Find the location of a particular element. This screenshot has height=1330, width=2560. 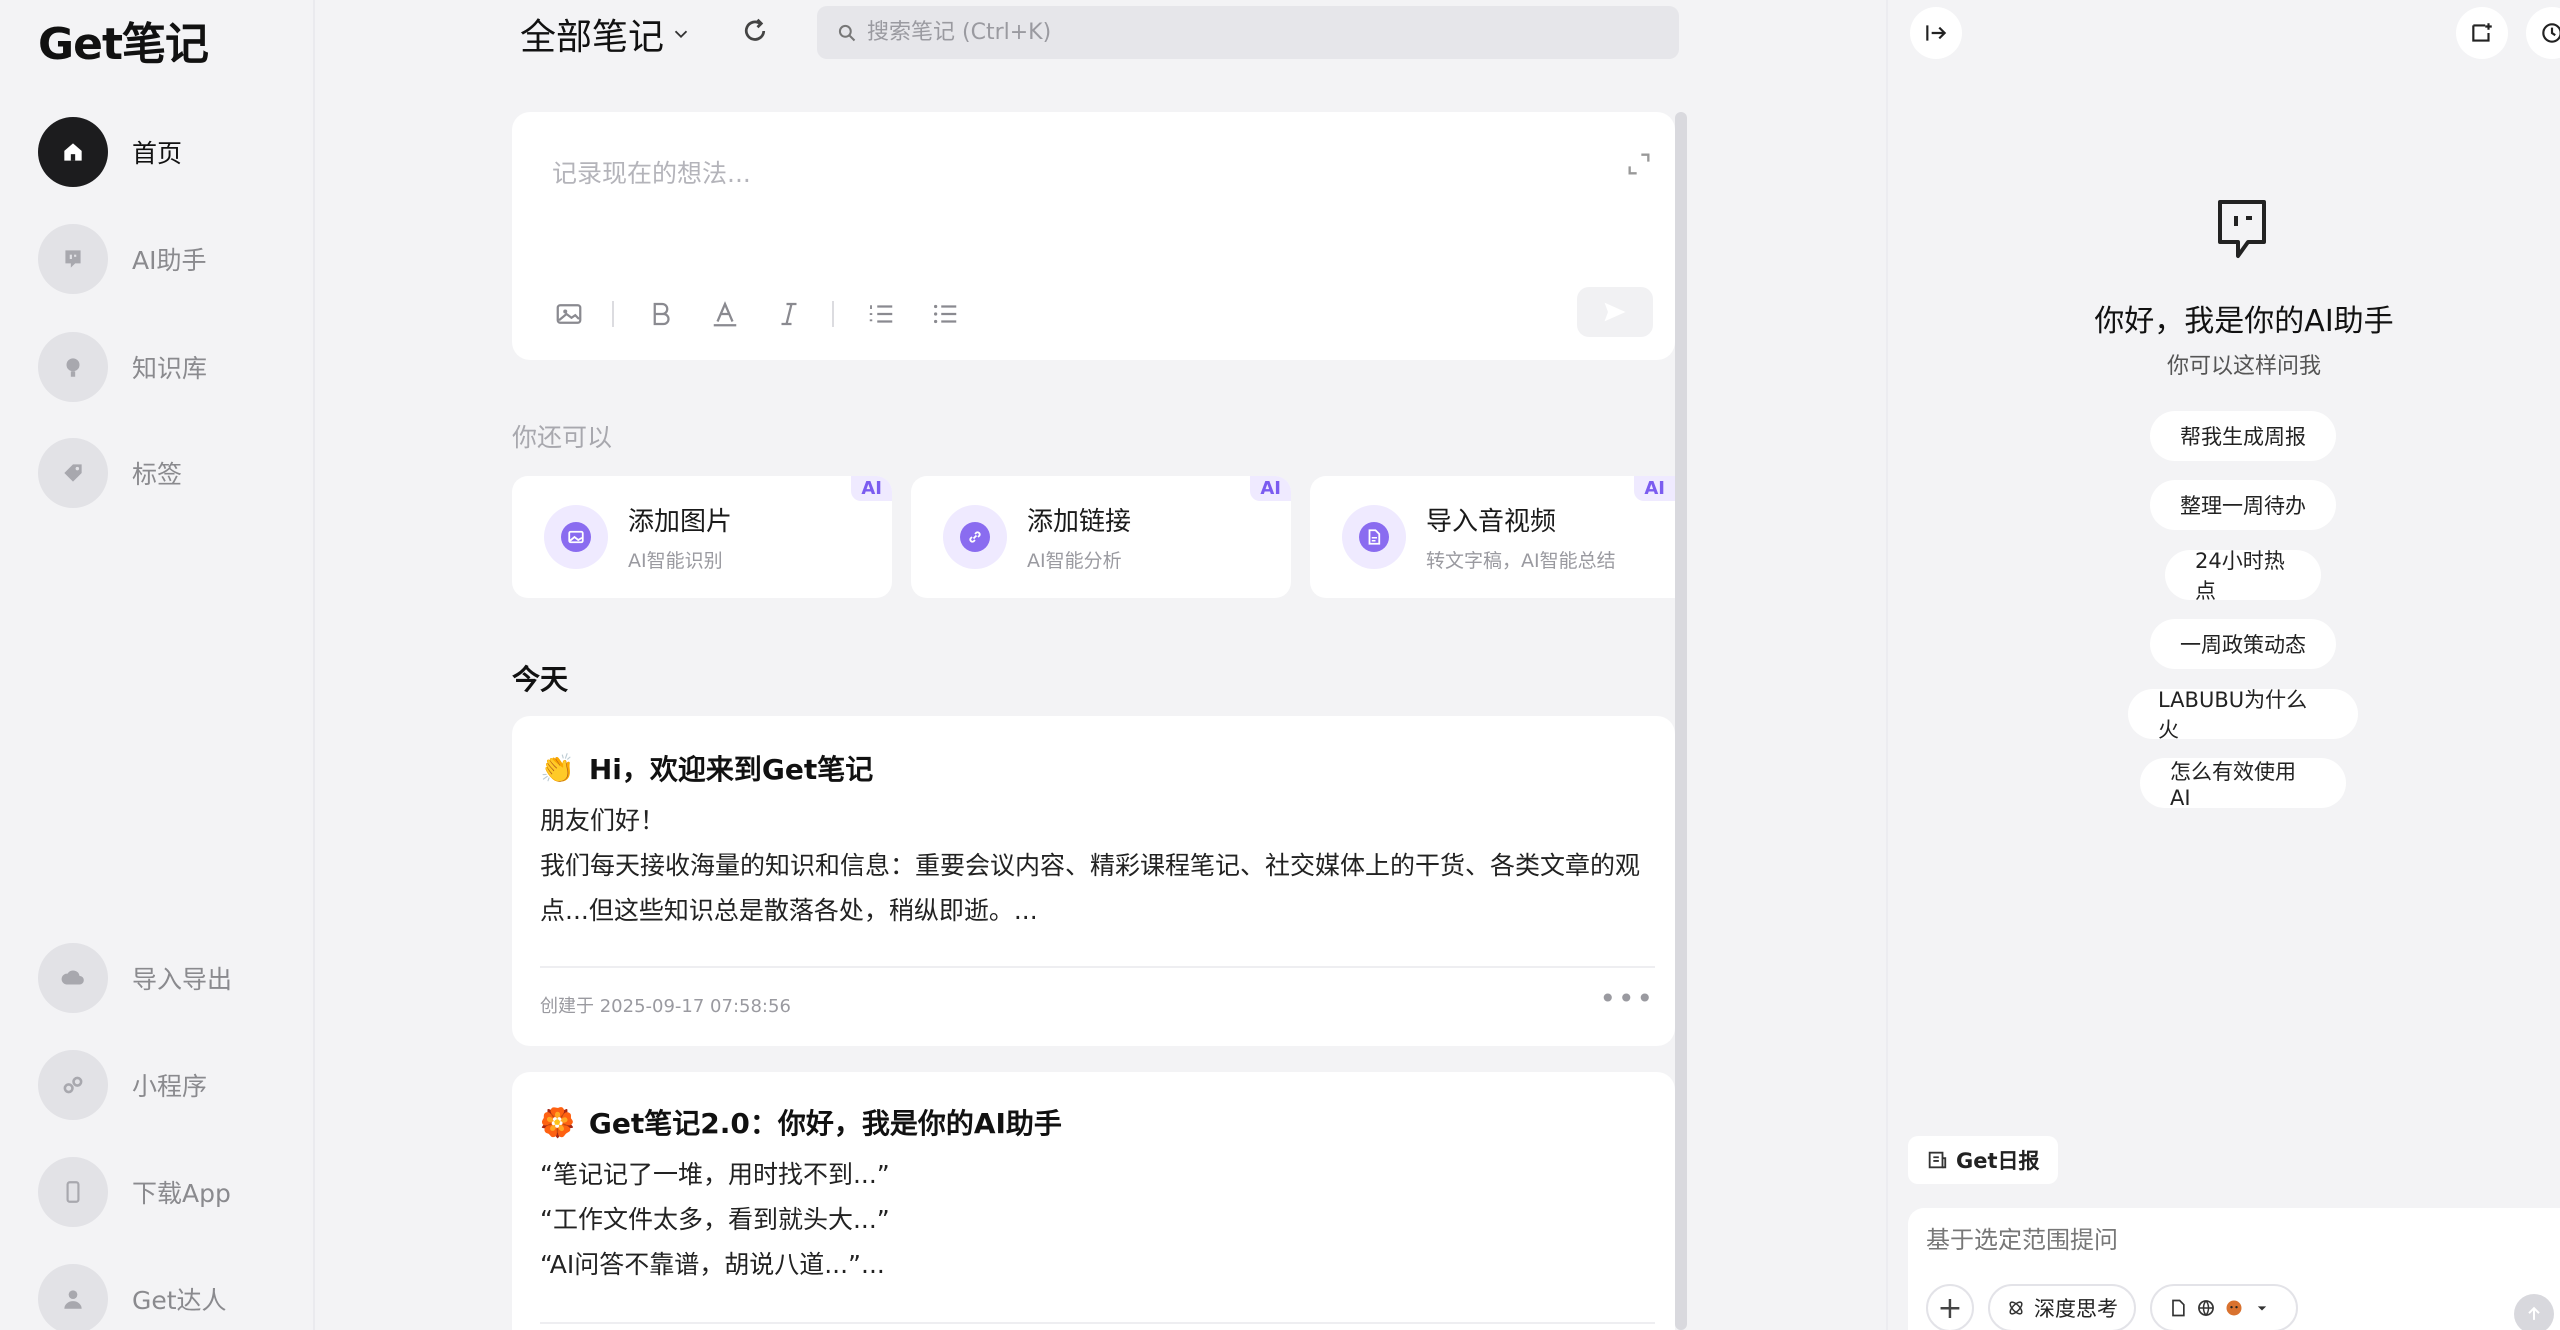

bullet-list-icon is located at coordinates (945, 314).